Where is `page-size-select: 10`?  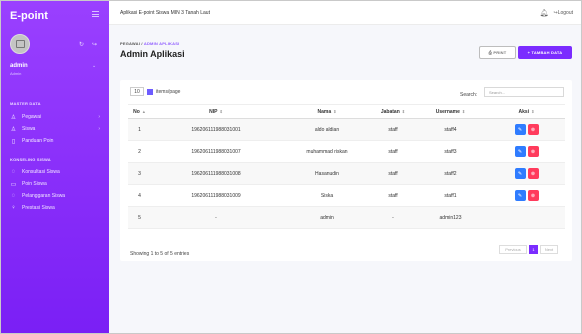 page-size-select: 10 is located at coordinates (137, 91).